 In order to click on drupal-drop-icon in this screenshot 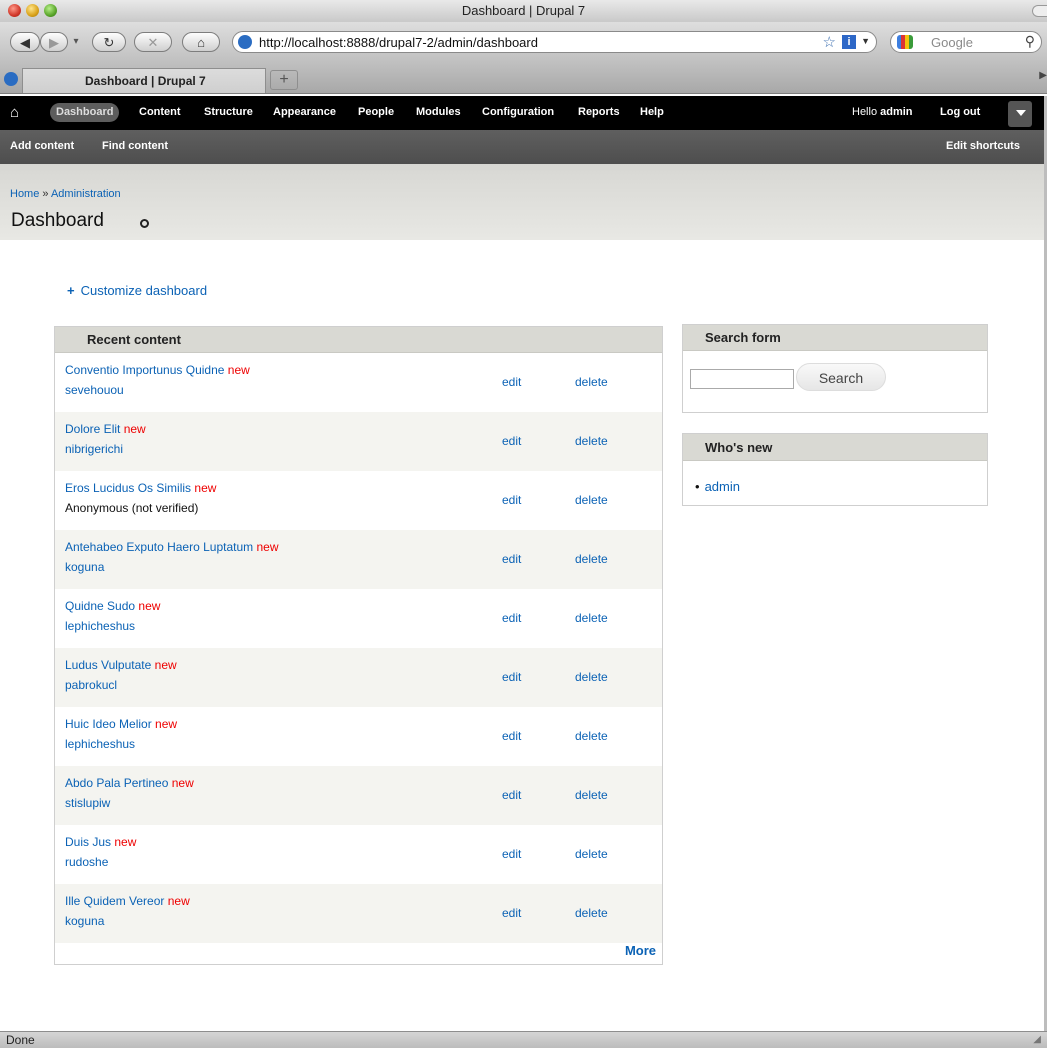, I will do `click(11, 79)`.